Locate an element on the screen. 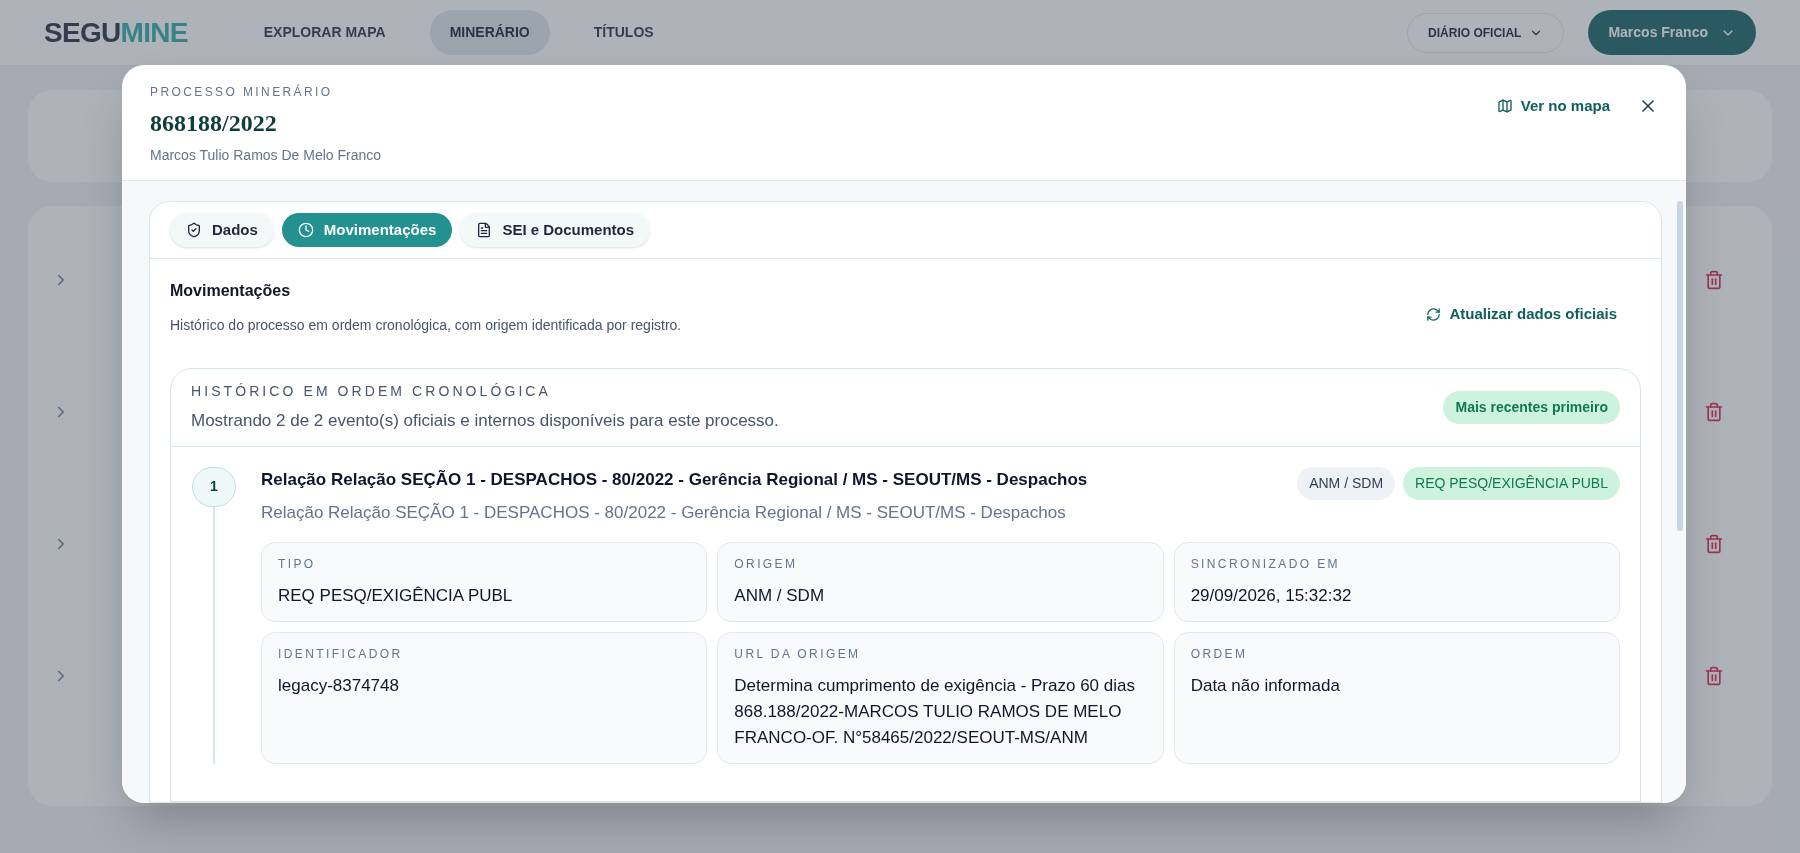 The width and height of the screenshot is (1800, 853). modal-eyebrow: PROCESSO MINERÁRIO is located at coordinates (242, 92).